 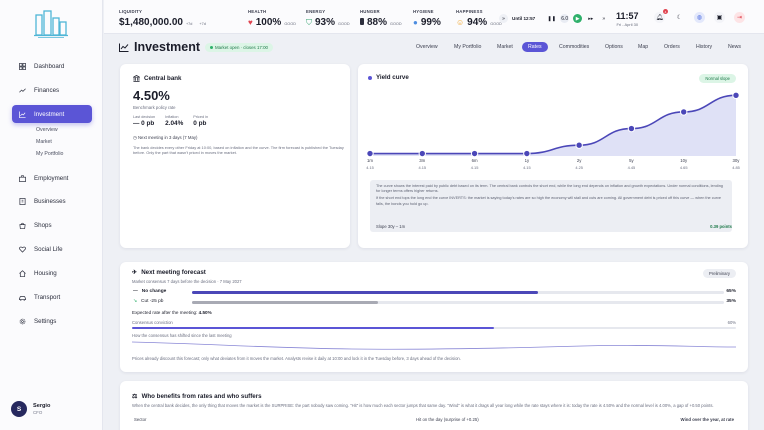 What do you see at coordinates (51, 24) in the screenshot?
I see `city-logo-icon` at bounding box center [51, 24].